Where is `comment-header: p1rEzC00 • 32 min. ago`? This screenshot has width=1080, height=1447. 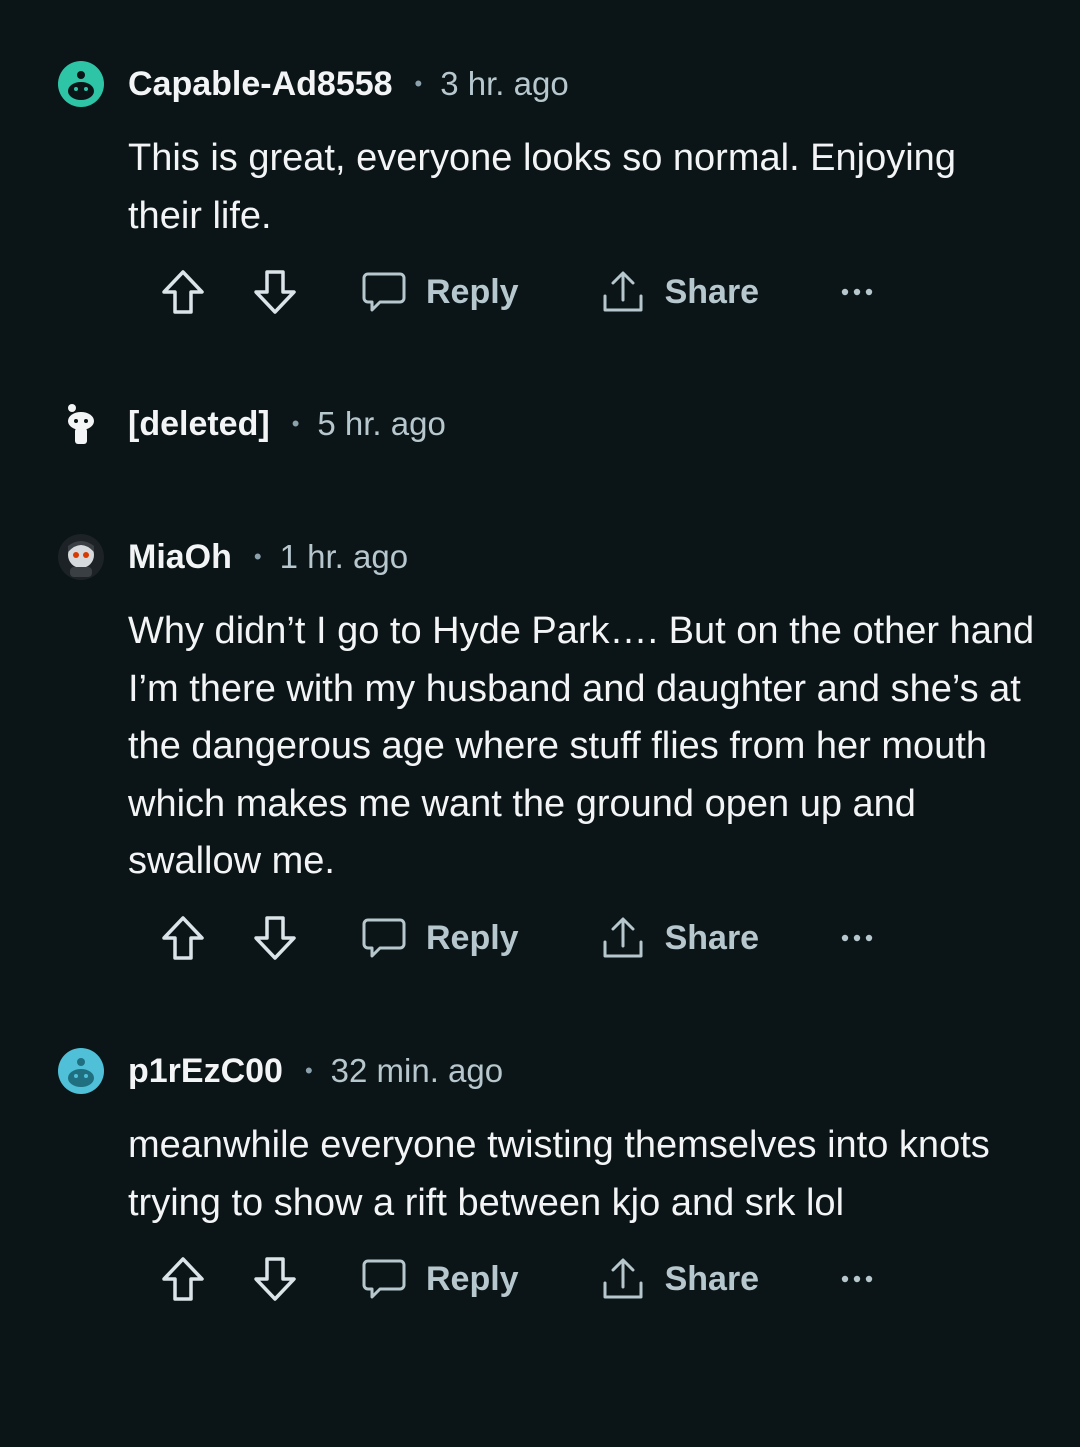
comment-header: p1rEzC00 • 32 min. ago is located at coordinates (280, 1071).